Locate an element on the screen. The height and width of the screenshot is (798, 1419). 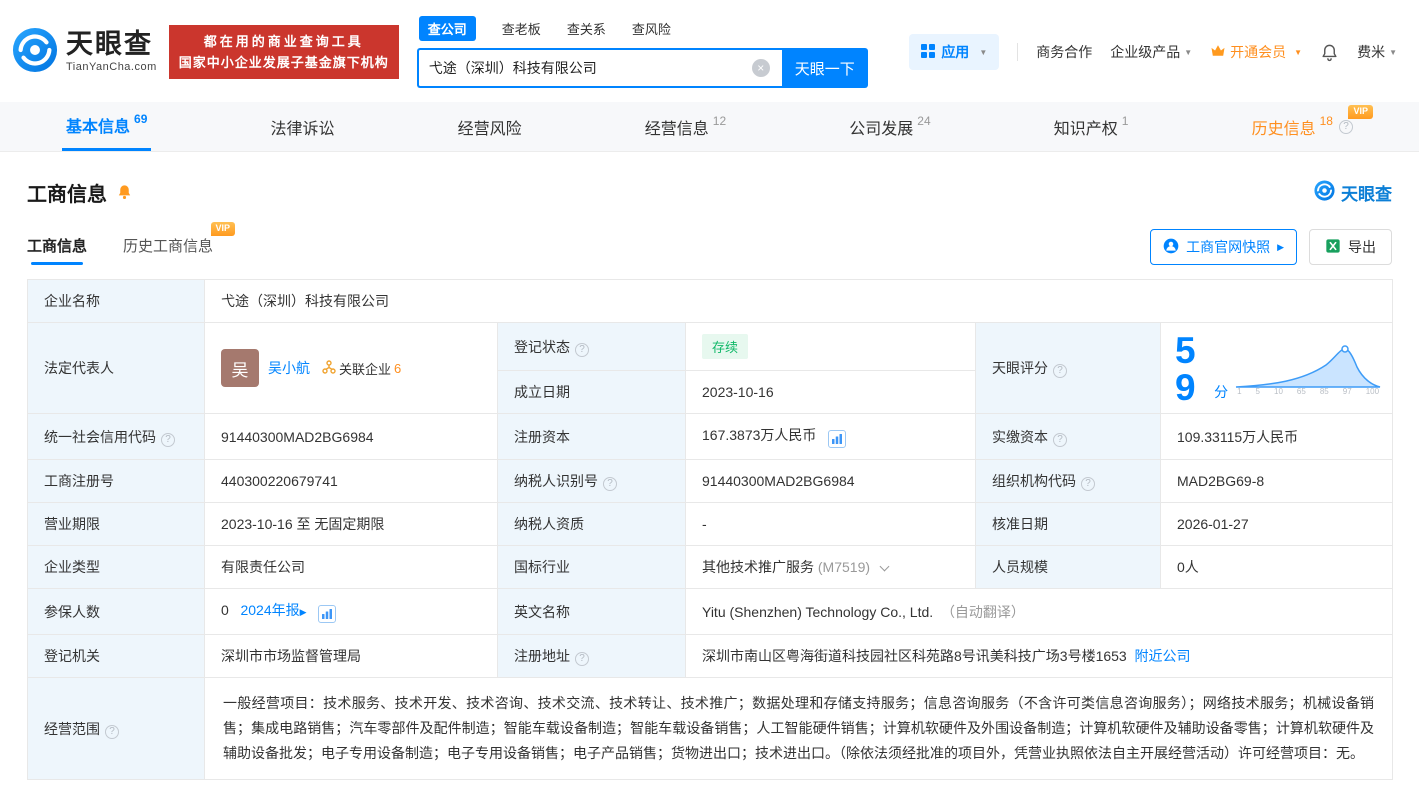
subtab-business-info: 工商信息 is located at coordinates (57, 250).